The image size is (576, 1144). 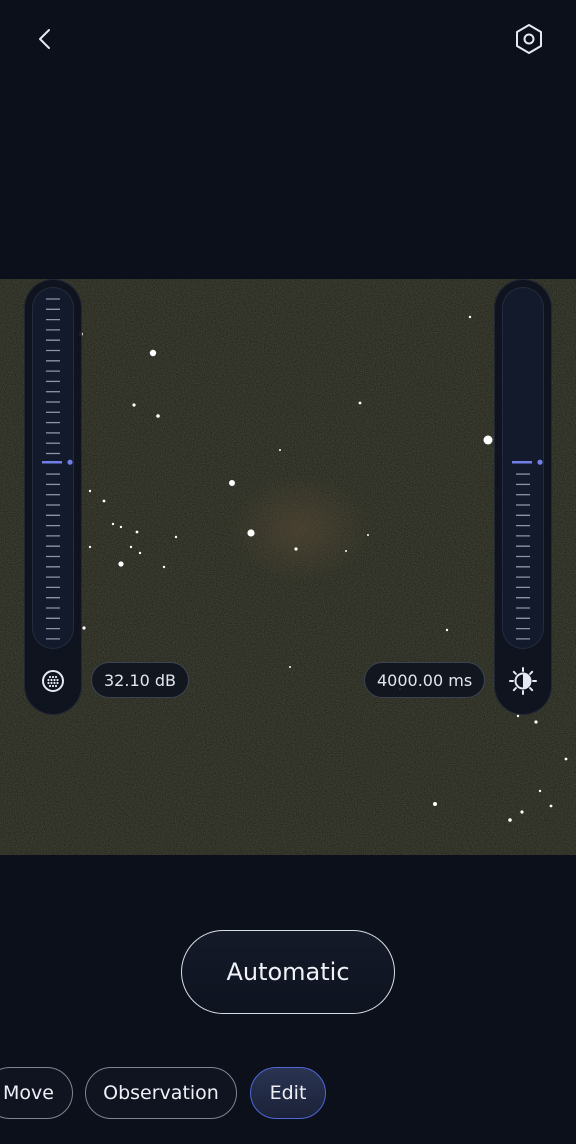 What do you see at coordinates (527, 549) in the screenshot?
I see `exposure-scale` at bounding box center [527, 549].